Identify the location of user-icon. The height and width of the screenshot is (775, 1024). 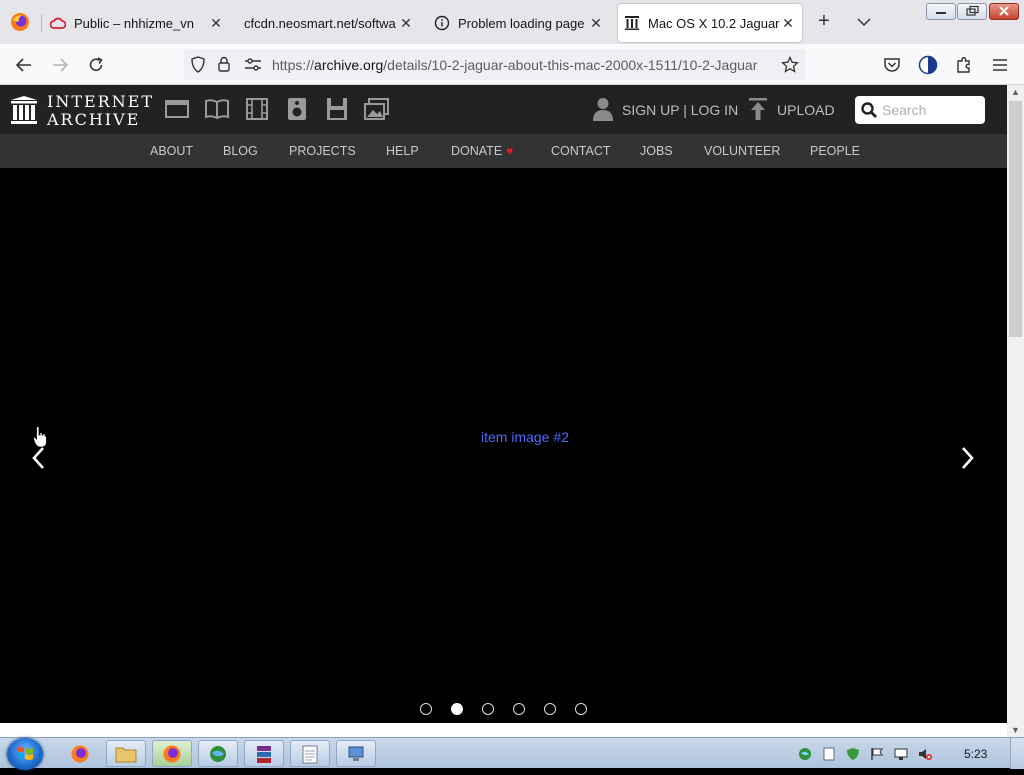
(603, 109).